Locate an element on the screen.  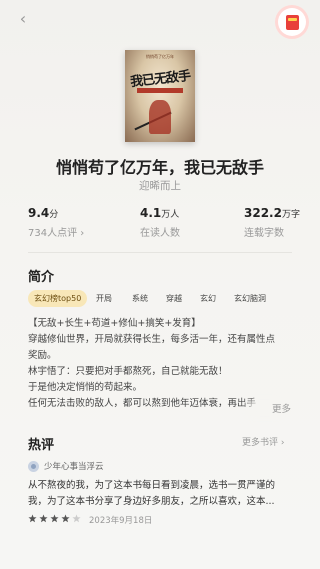
readers-label: 在读人数 is located at coordinates (160, 233).